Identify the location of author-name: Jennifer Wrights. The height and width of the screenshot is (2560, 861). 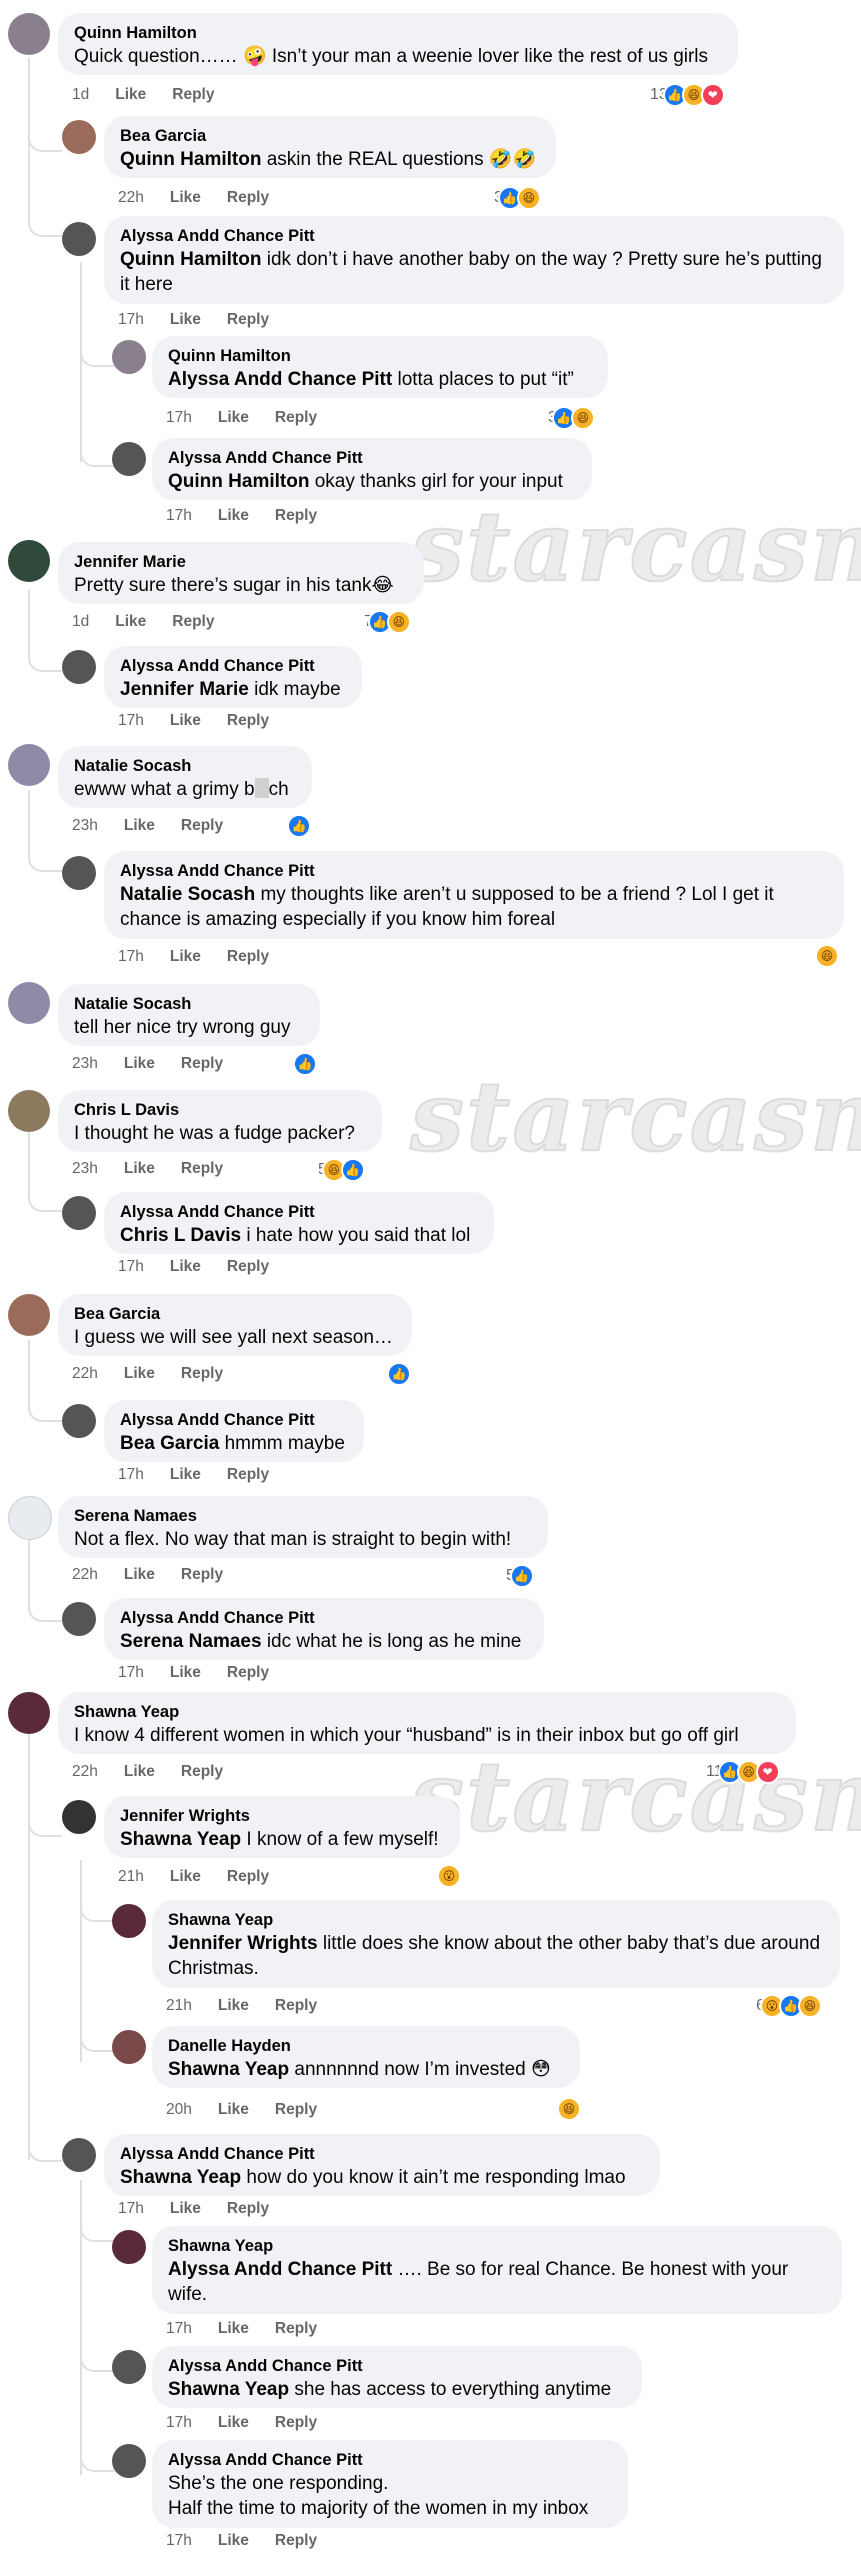
(282, 1816).